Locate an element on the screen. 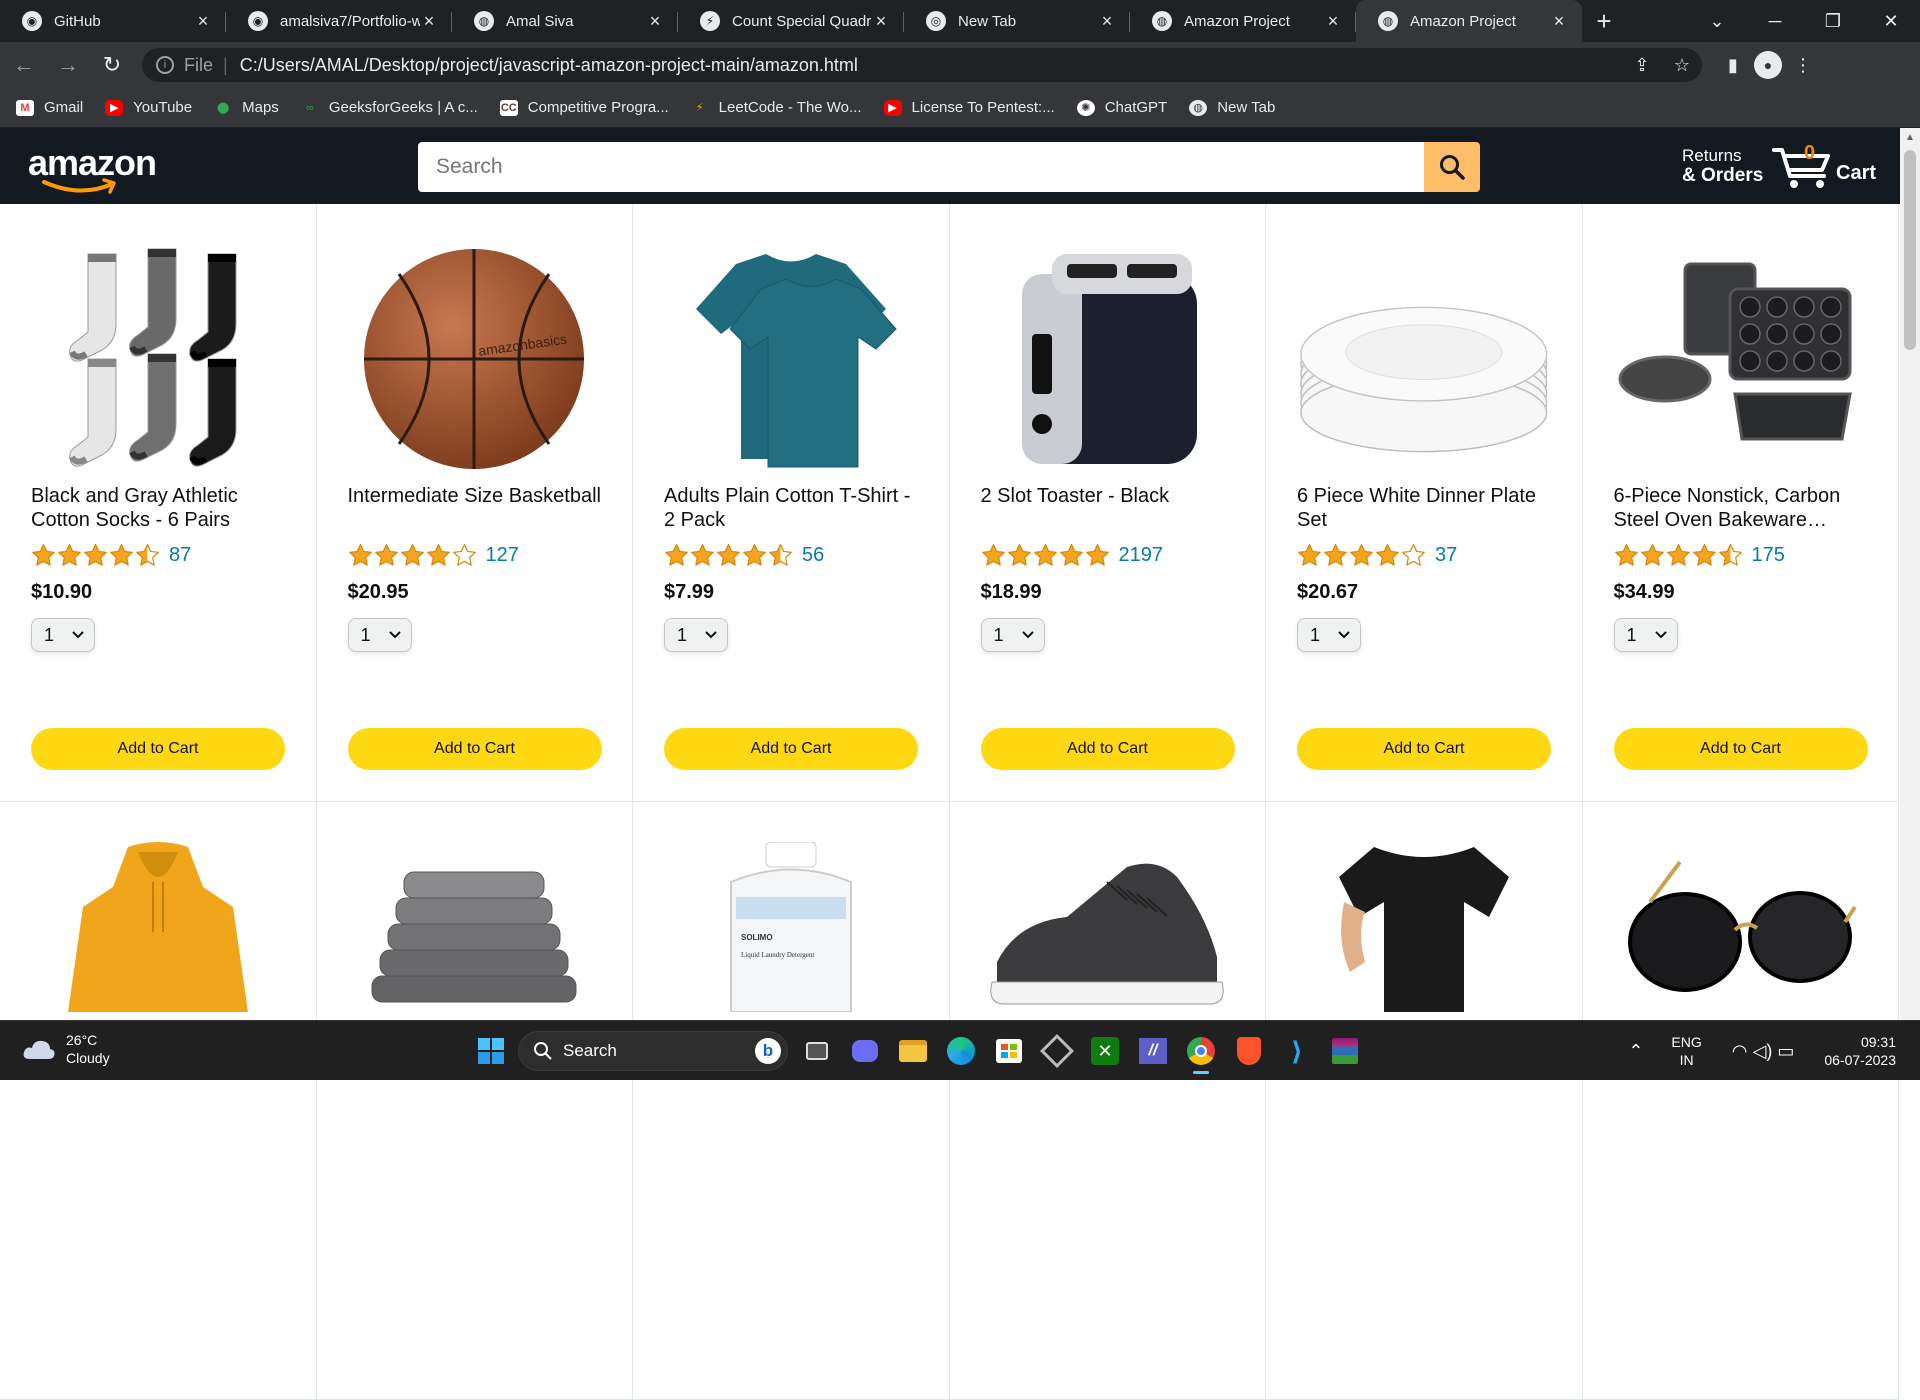 Image resolution: width=1920 pixels, height=1400 pixels. back-button: ← is located at coordinates (24, 65).